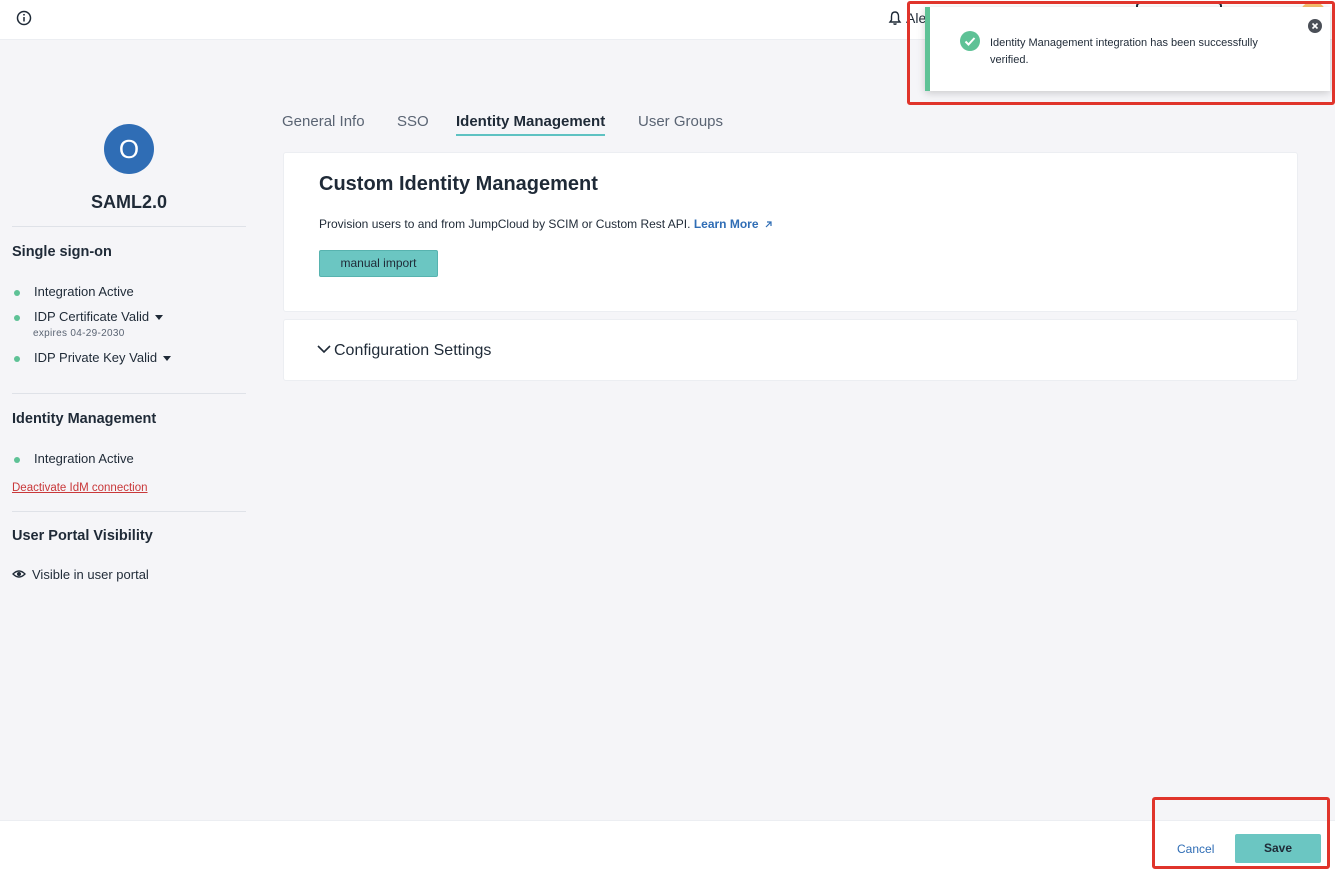  I want to click on tab-general-info: General Info, so click(323, 121).